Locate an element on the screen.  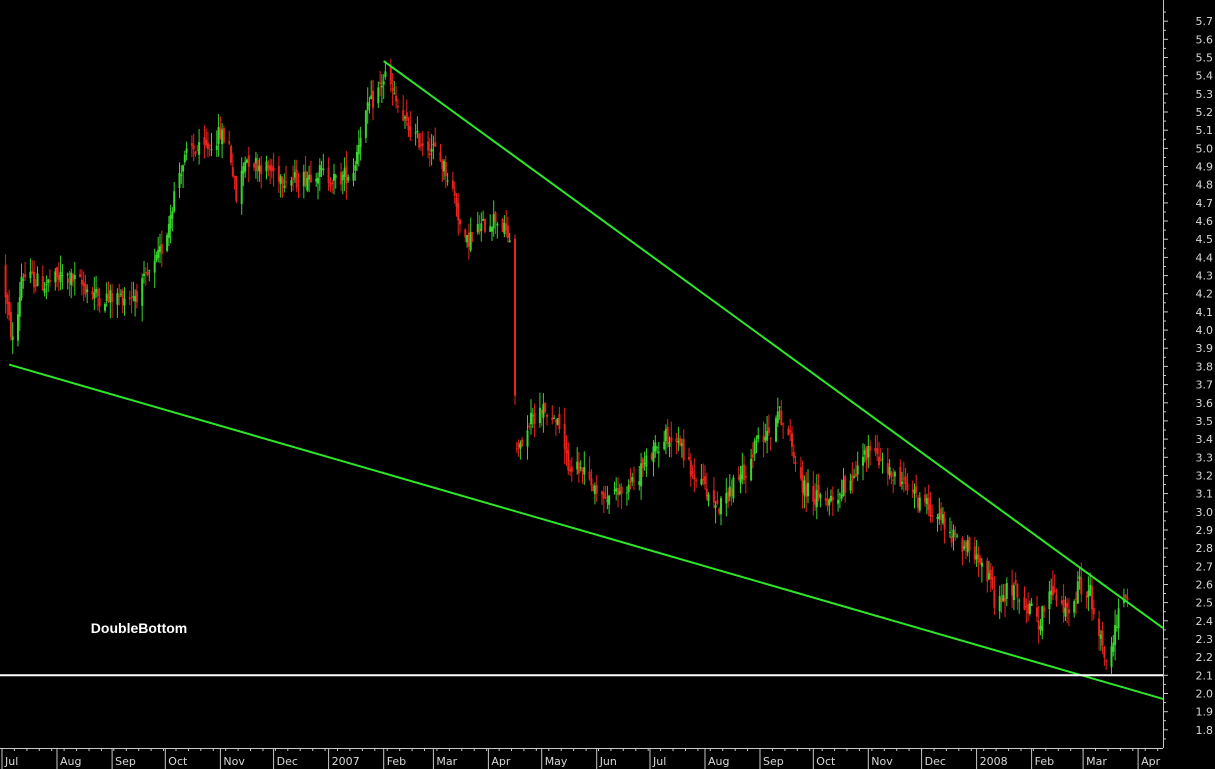
y-tick-label: 2.1 is located at coordinates (1205, 675).